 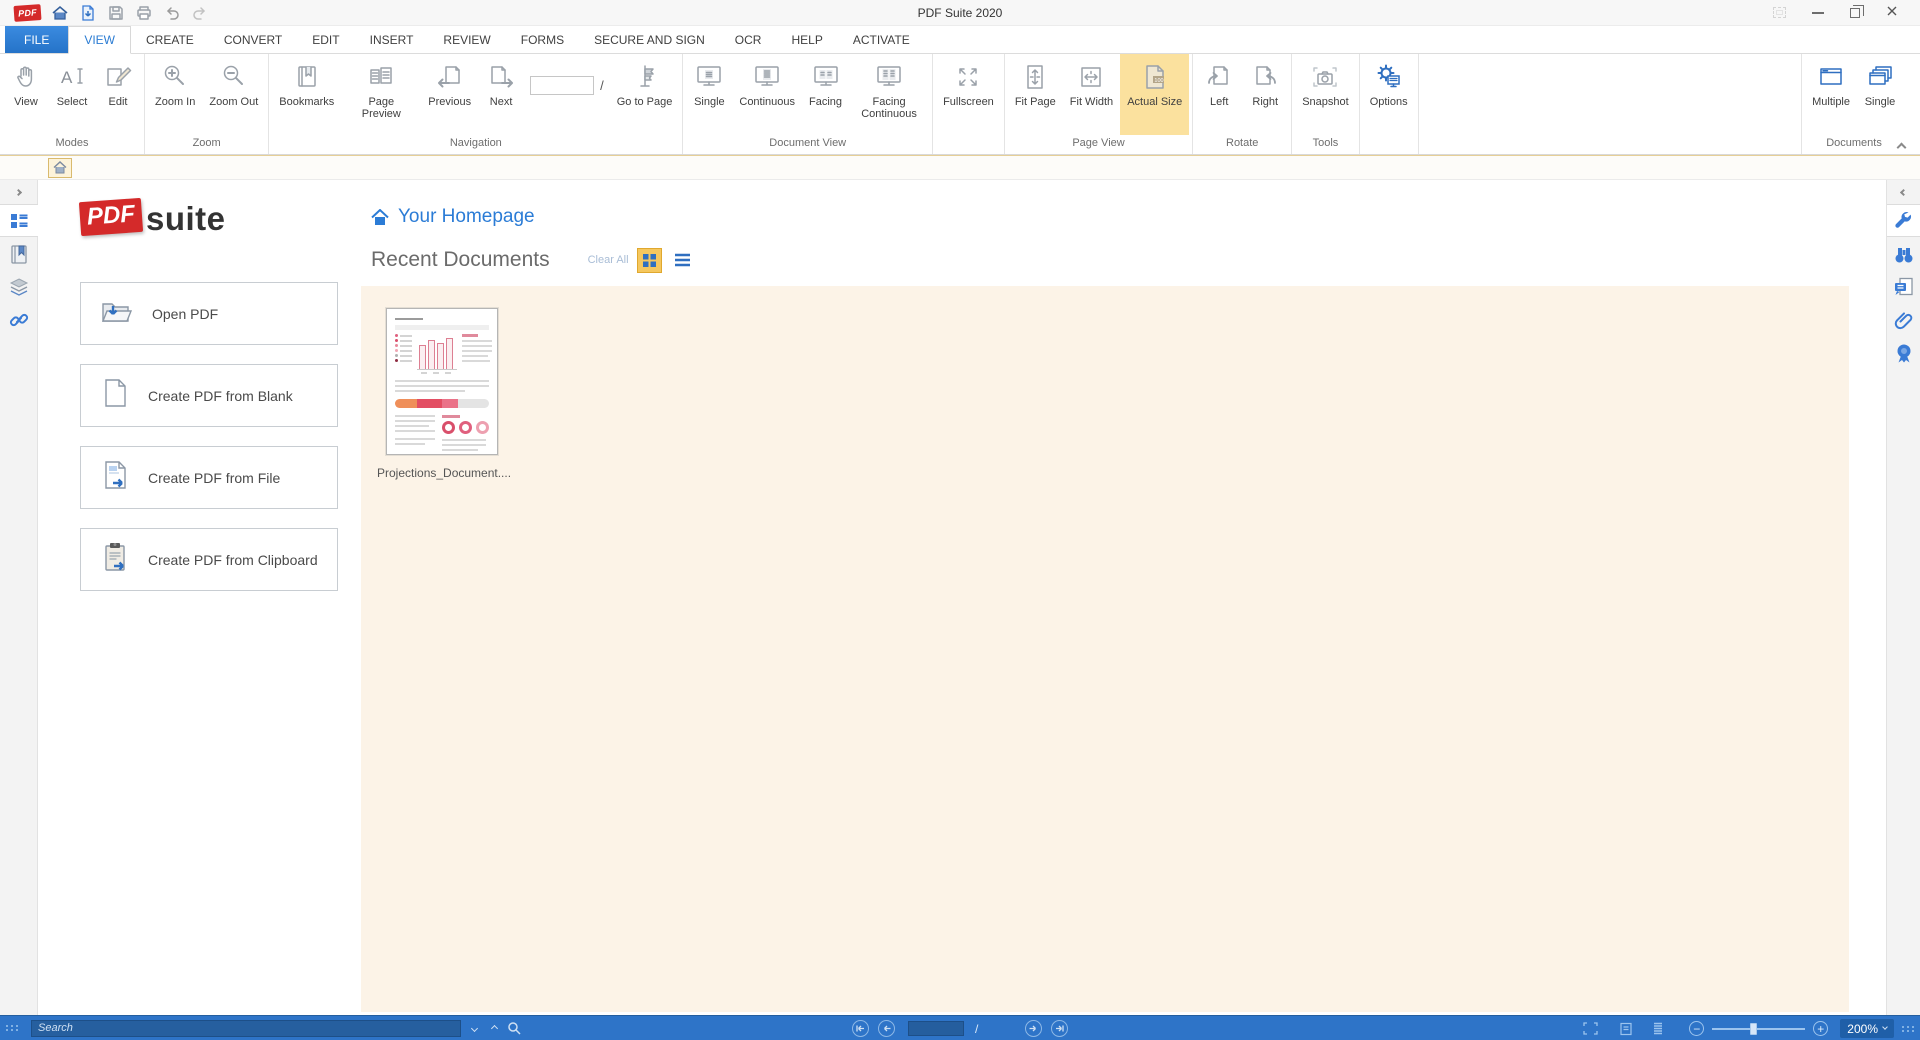 What do you see at coordinates (392, 39) in the screenshot?
I see `menu-tab-insert: INSERT` at bounding box center [392, 39].